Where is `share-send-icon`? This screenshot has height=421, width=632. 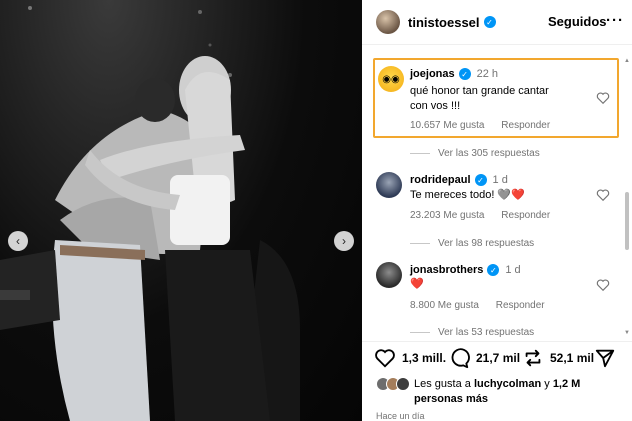
share-send-icon is located at coordinates (605, 358).